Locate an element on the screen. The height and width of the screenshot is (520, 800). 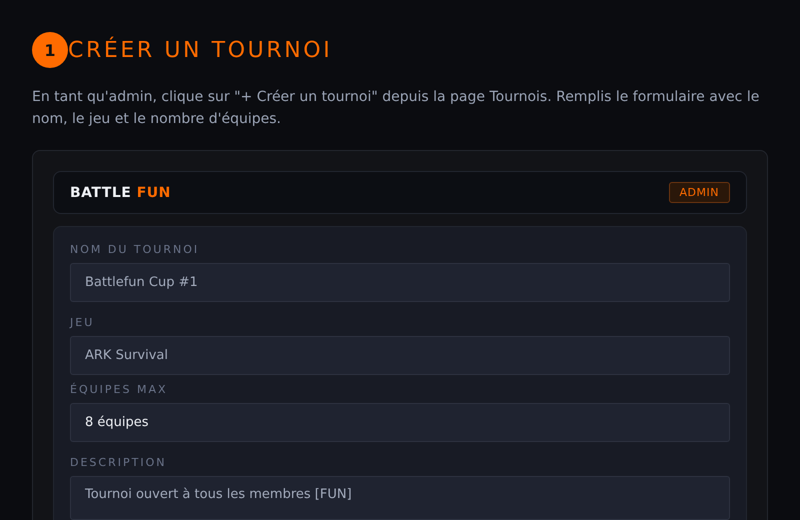
select-field: 8 équipes is located at coordinates (400, 422).